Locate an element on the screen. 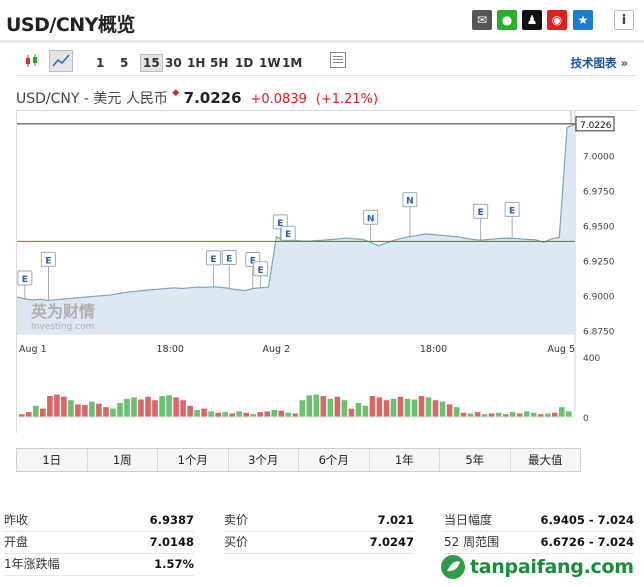  stat-value: 1.57% is located at coordinates (174, 564).